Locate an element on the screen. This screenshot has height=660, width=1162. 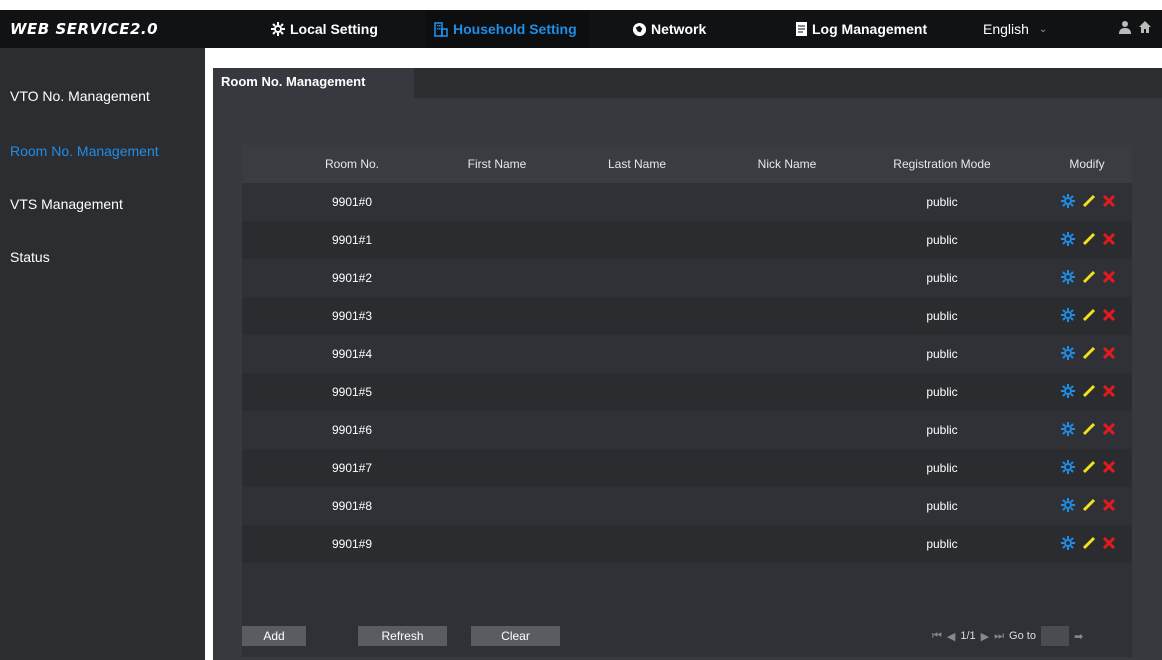
first-page-icon: ⏮ is located at coordinates (937, 636).